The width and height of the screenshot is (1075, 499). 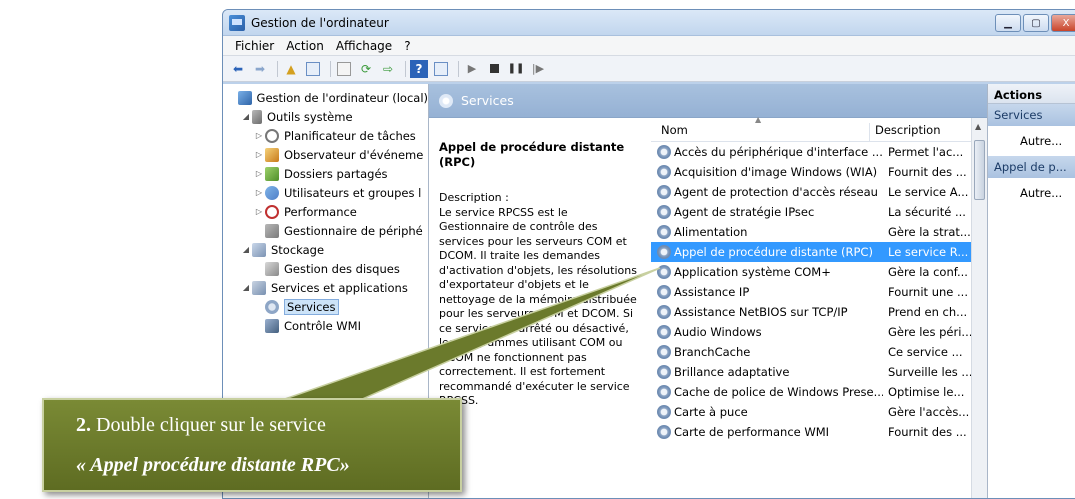 I want to click on tree-item: Contrôle WMI, so click(x=325, y=325).